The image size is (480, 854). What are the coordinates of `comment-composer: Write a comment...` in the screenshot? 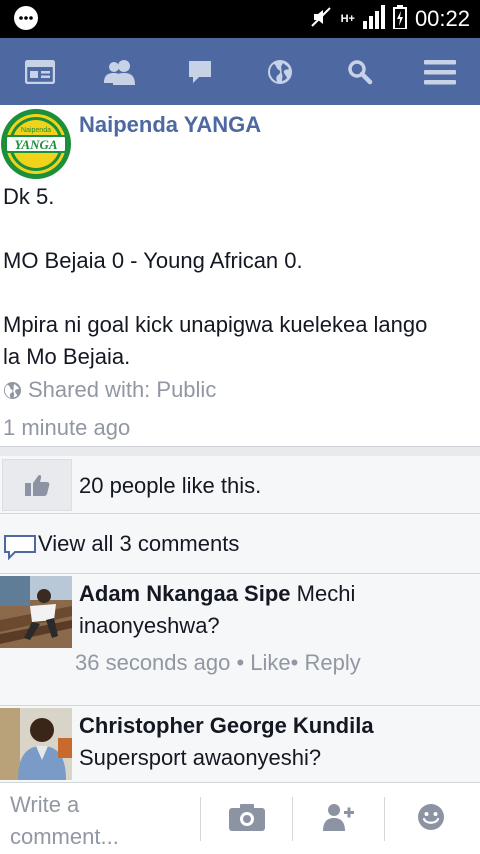 It's located at (240, 818).